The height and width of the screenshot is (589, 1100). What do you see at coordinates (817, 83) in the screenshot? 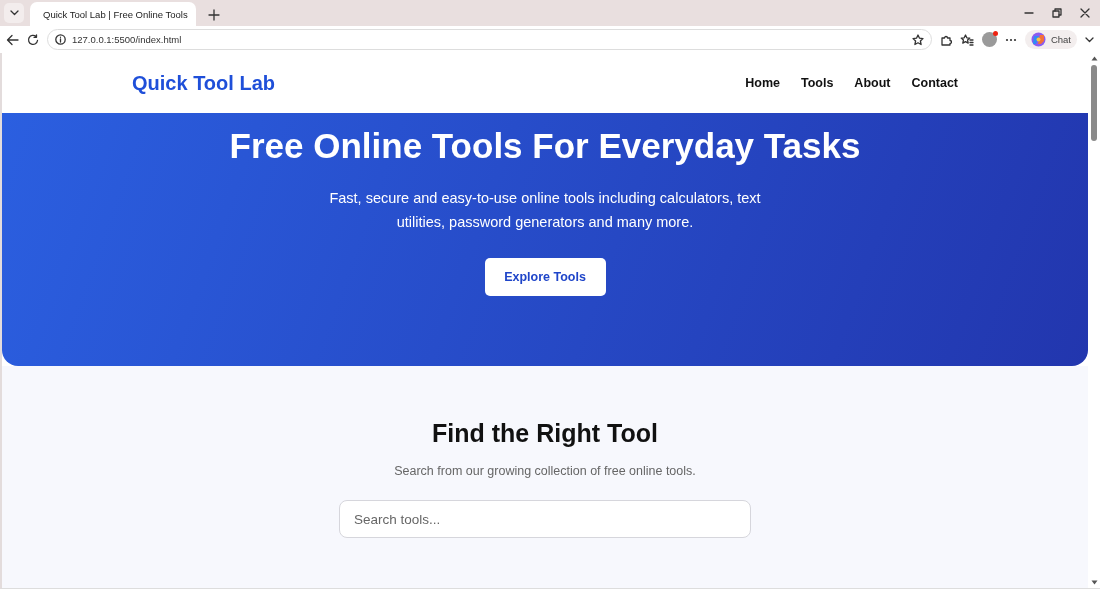
I see `nav-link: Tools` at bounding box center [817, 83].